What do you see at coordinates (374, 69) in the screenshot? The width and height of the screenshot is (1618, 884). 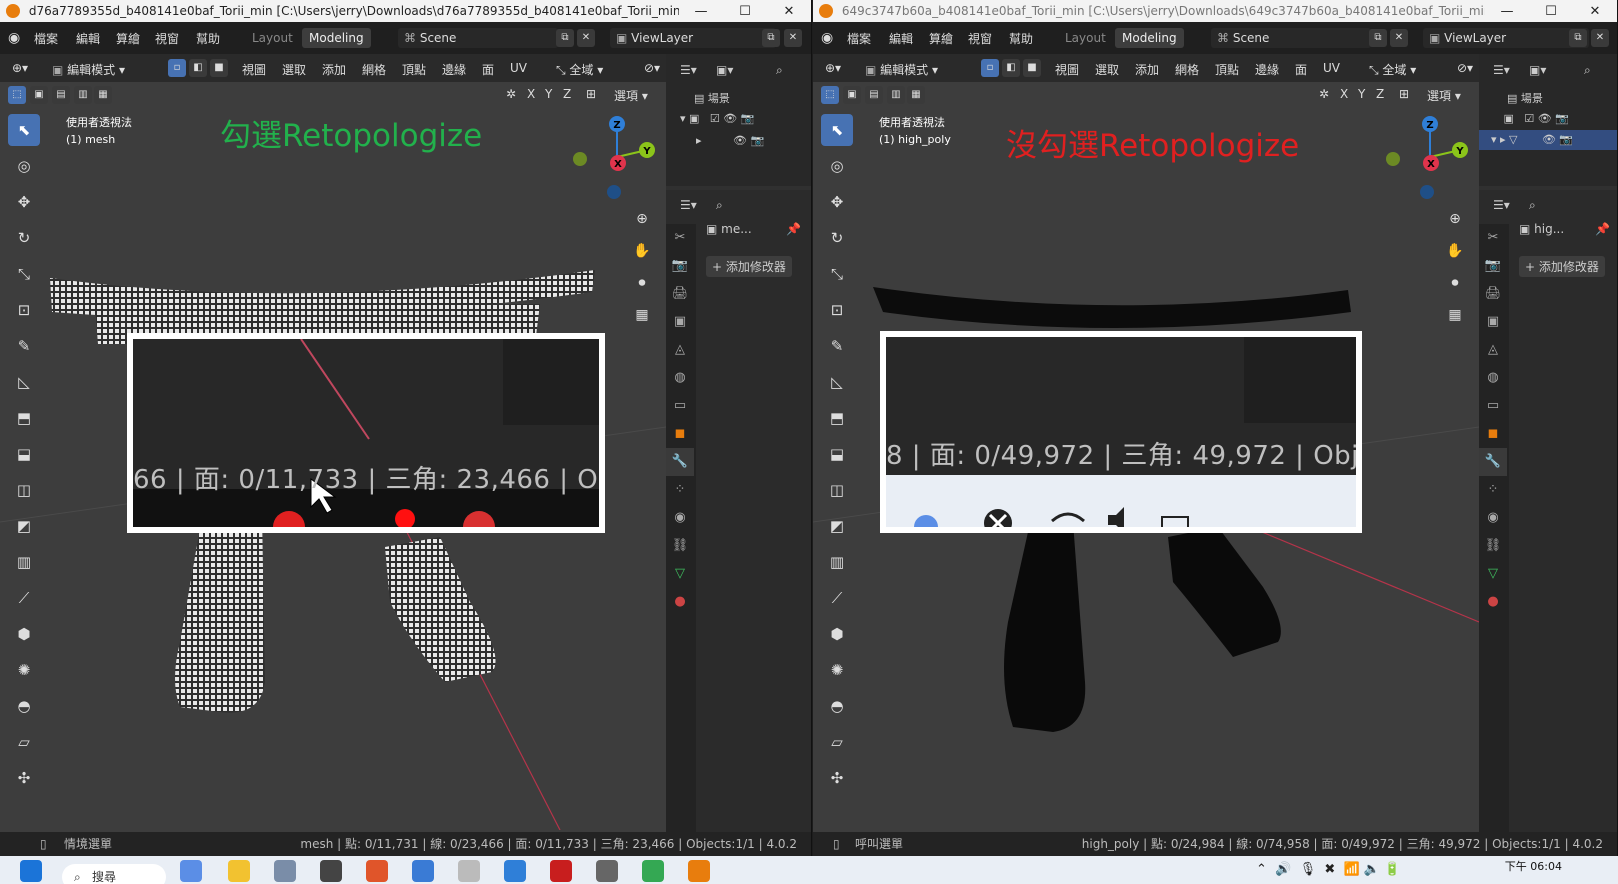 I see `menu-mesh: 網格` at bounding box center [374, 69].